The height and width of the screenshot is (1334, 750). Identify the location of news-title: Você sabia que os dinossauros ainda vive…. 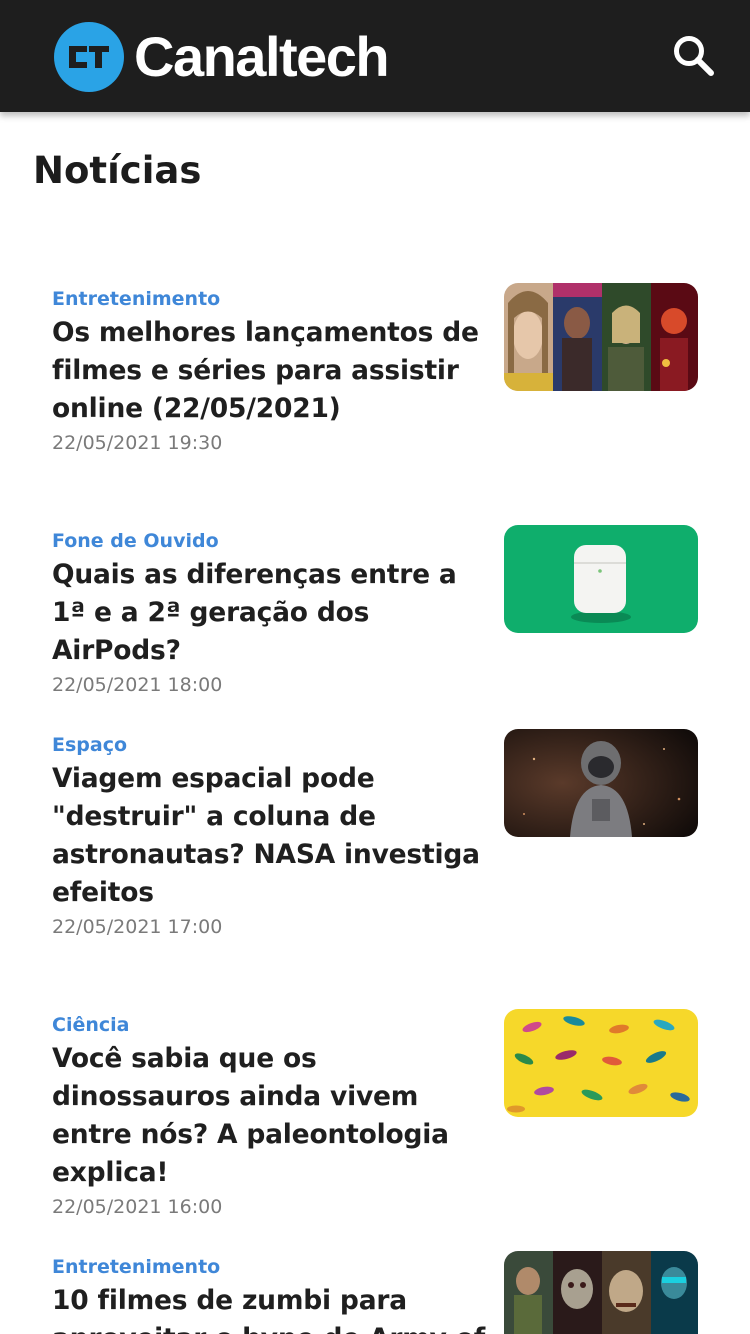
(270, 1116).